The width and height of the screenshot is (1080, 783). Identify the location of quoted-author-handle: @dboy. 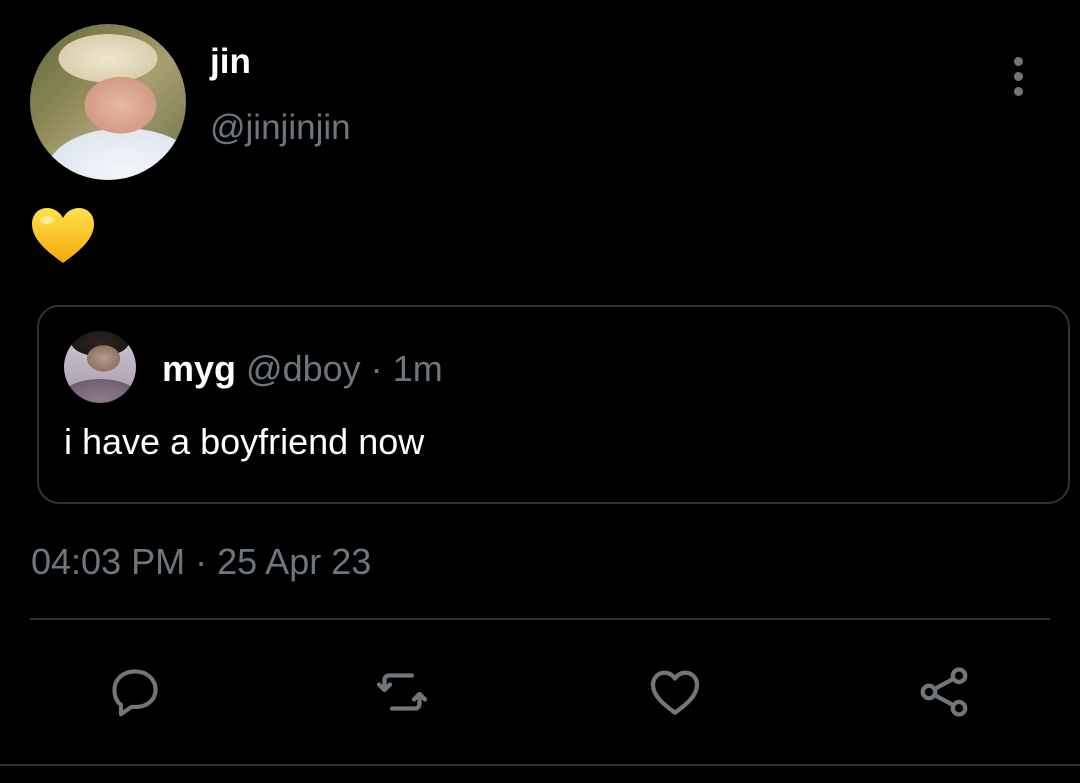
(303, 368).